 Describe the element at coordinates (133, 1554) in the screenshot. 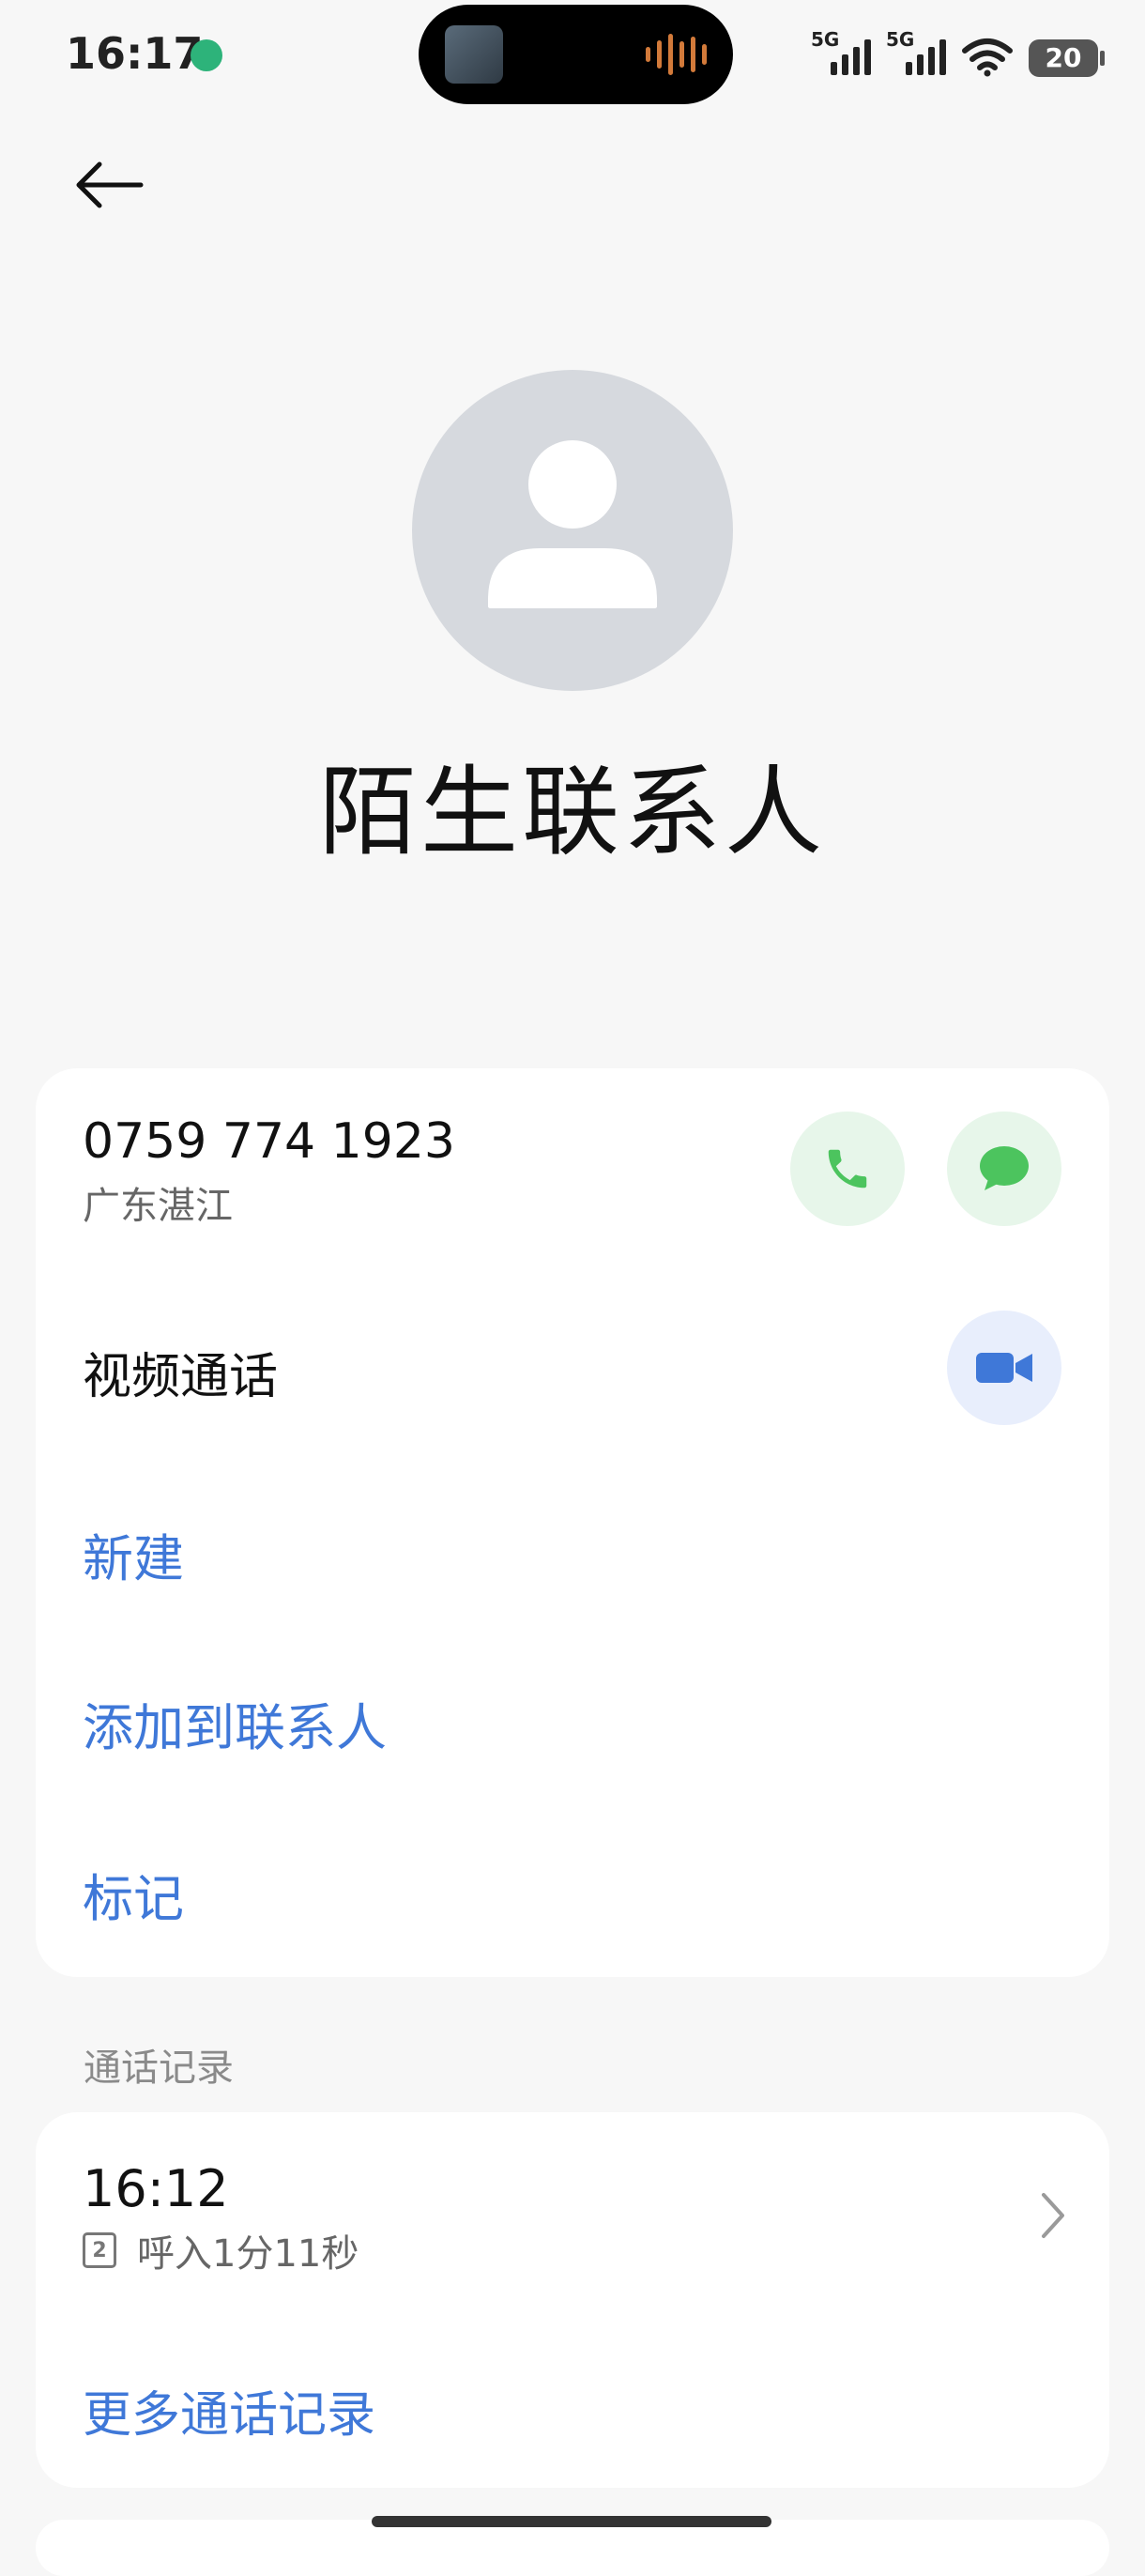

I see `new-contact-link: 新建` at that location.